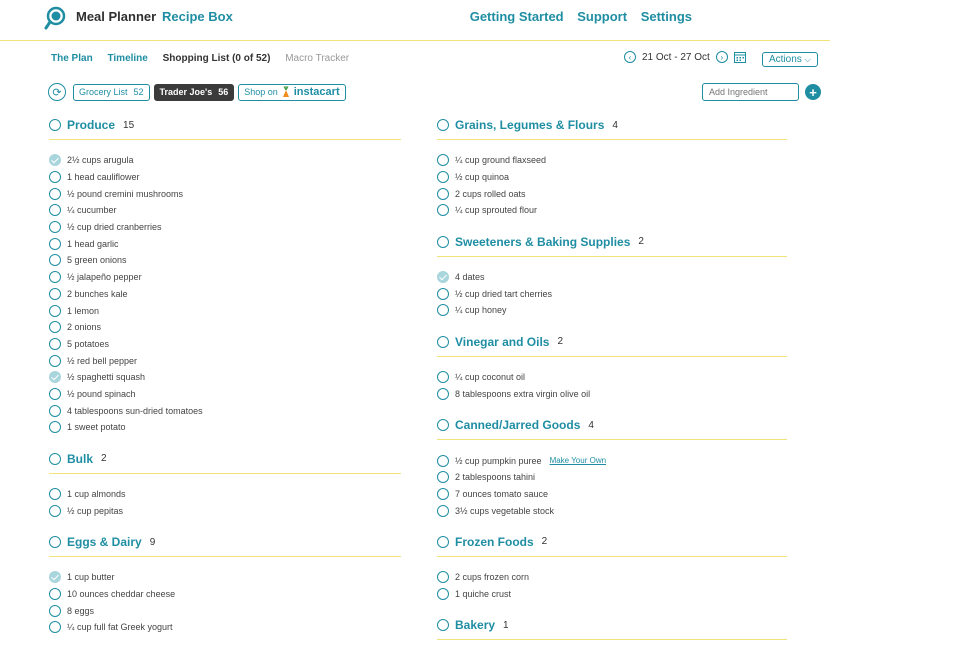 The height and width of the screenshot is (656, 962). What do you see at coordinates (127, 58) in the screenshot?
I see `tab-timeline: Timeline` at bounding box center [127, 58].